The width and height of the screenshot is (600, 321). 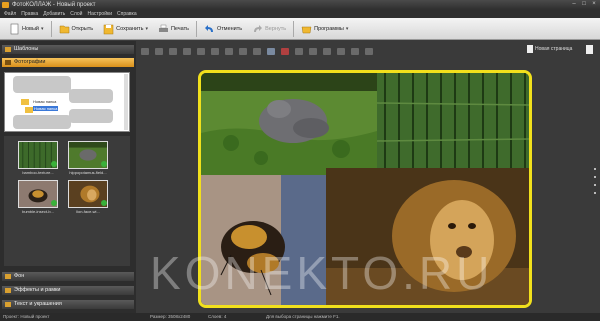 What do you see at coordinates (341, 51) in the screenshot?
I see `crop-icon` at bounding box center [341, 51].